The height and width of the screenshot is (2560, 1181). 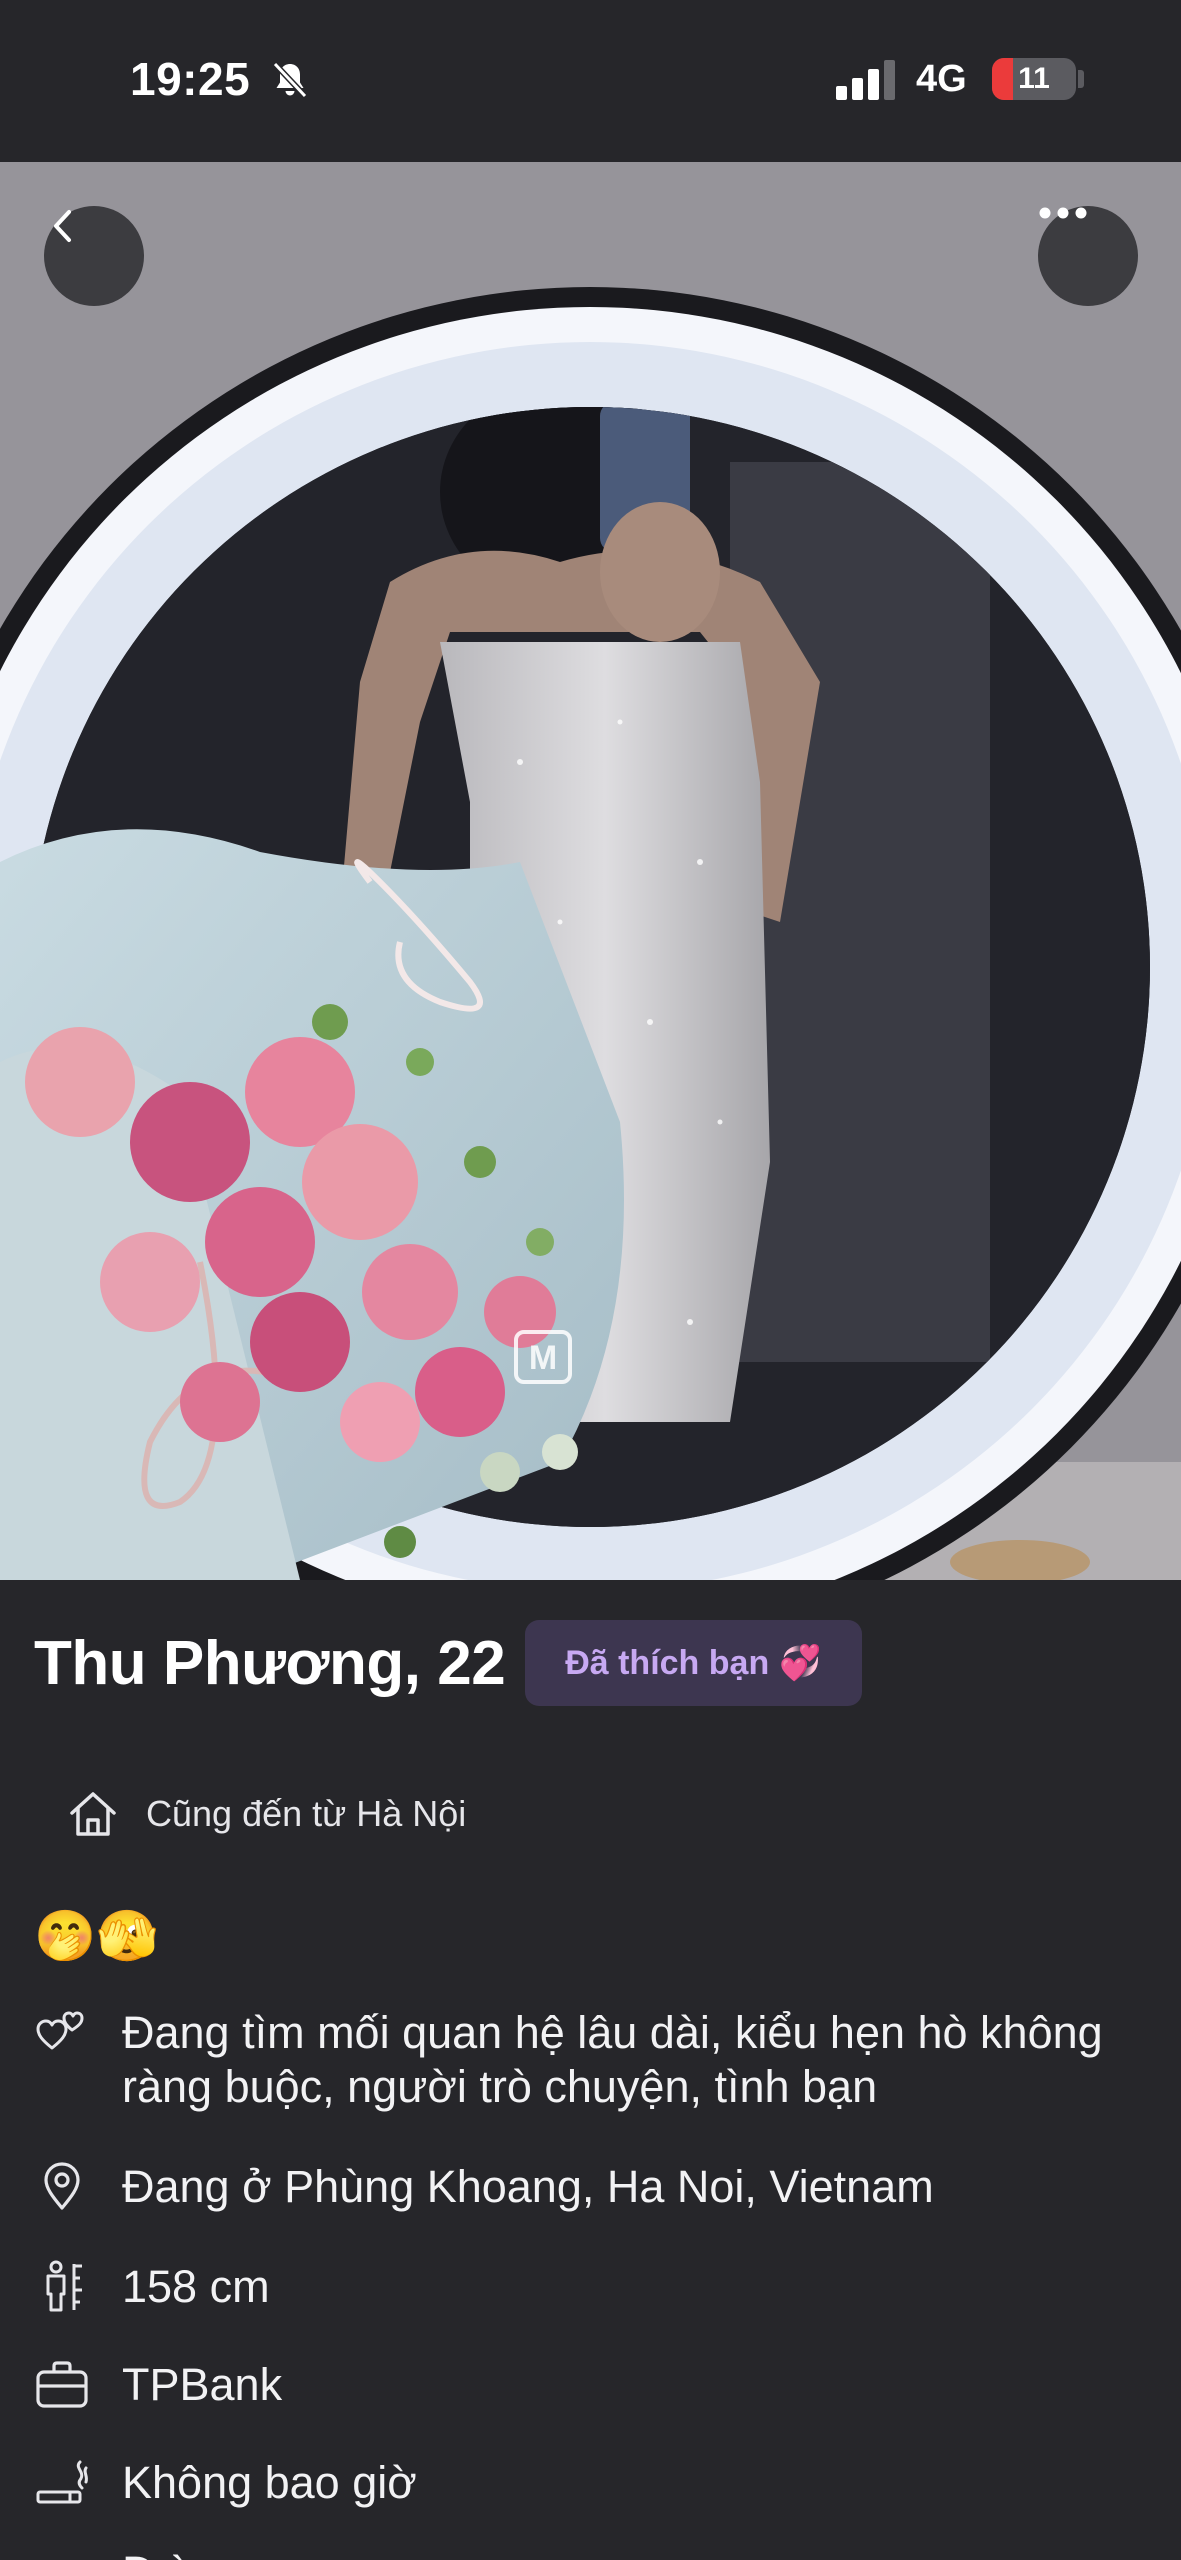 I want to click on status-time: 19:25, so click(x=190, y=79).